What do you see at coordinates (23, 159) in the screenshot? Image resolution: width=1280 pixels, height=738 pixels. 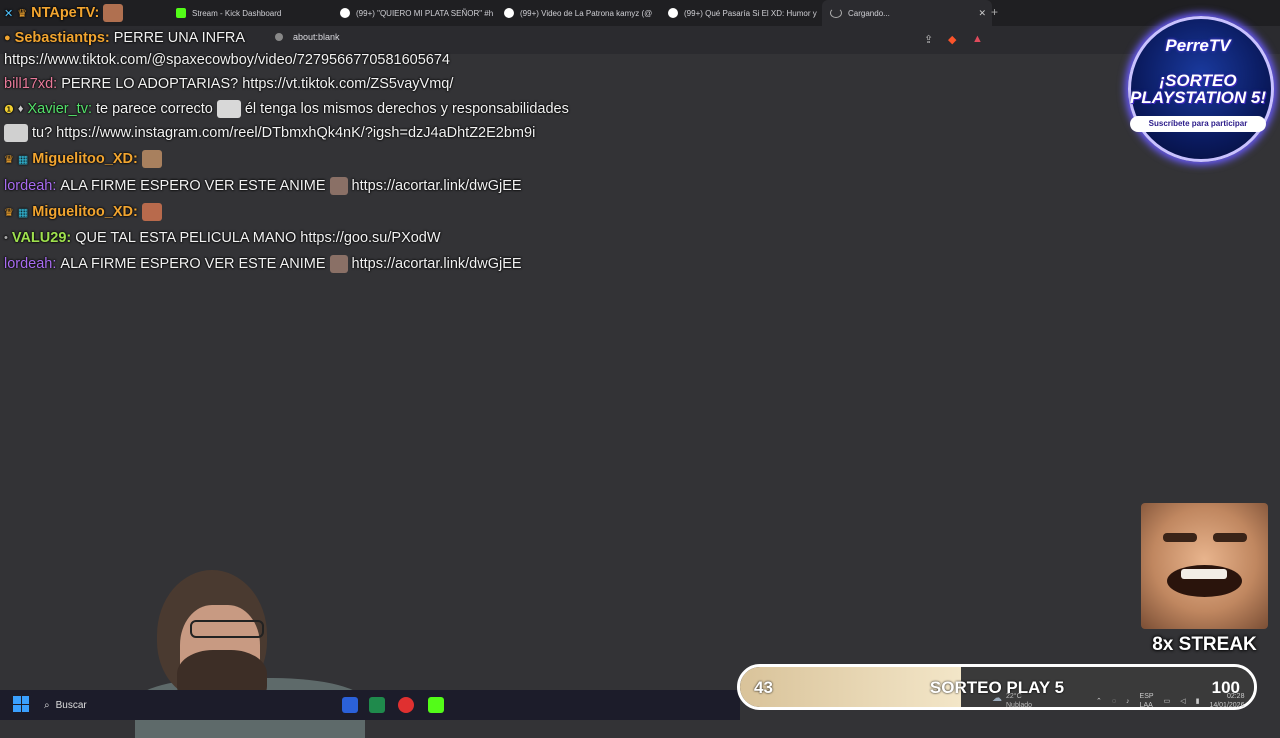 I see `grid-badge-icon: ▦` at bounding box center [23, 159].